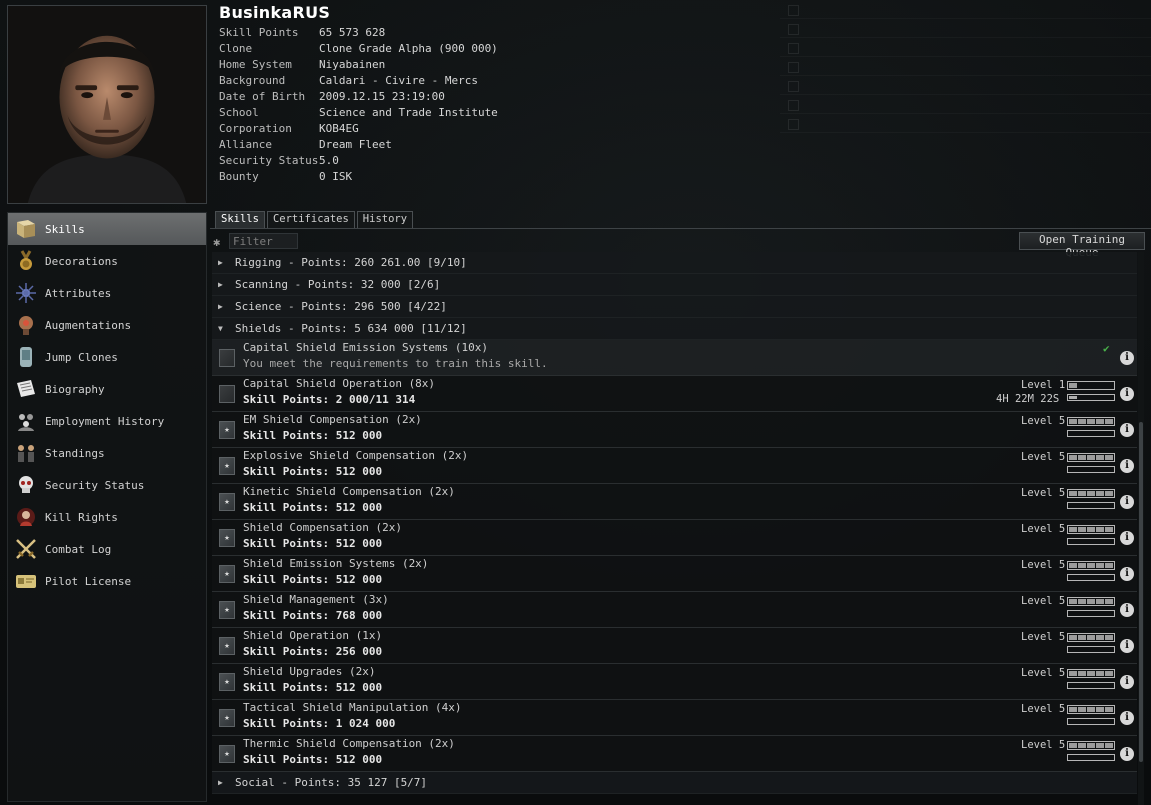 The height and width of the screenshot is (805, 1151). I want to click on filter-input, so click(263, 241).